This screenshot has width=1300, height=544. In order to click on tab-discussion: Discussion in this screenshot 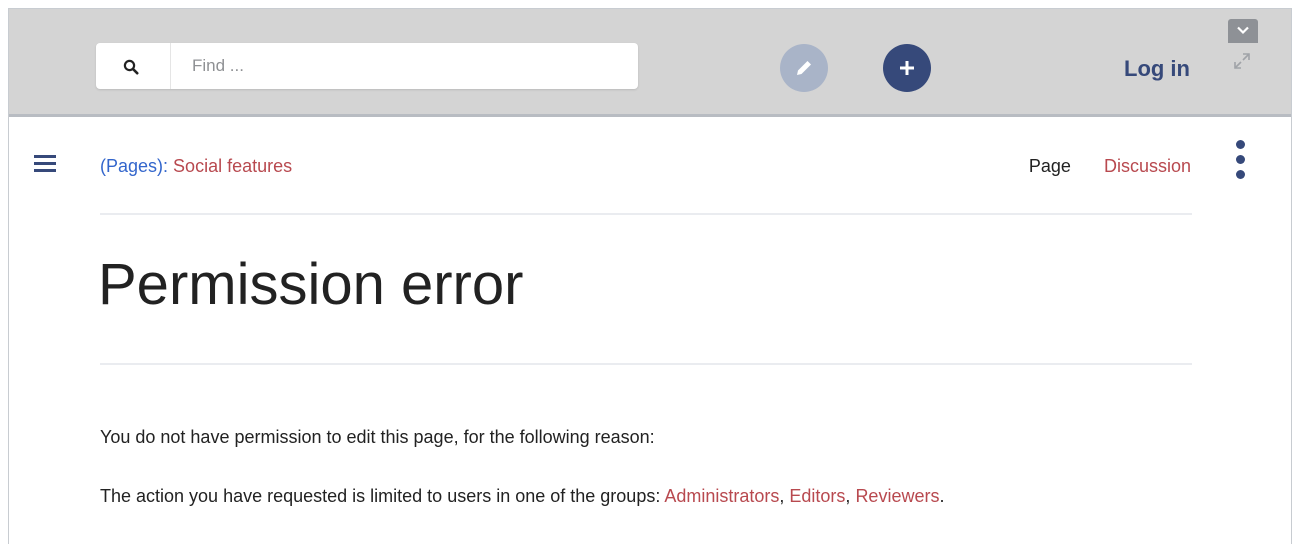, I will do `click(1147, 166)`.